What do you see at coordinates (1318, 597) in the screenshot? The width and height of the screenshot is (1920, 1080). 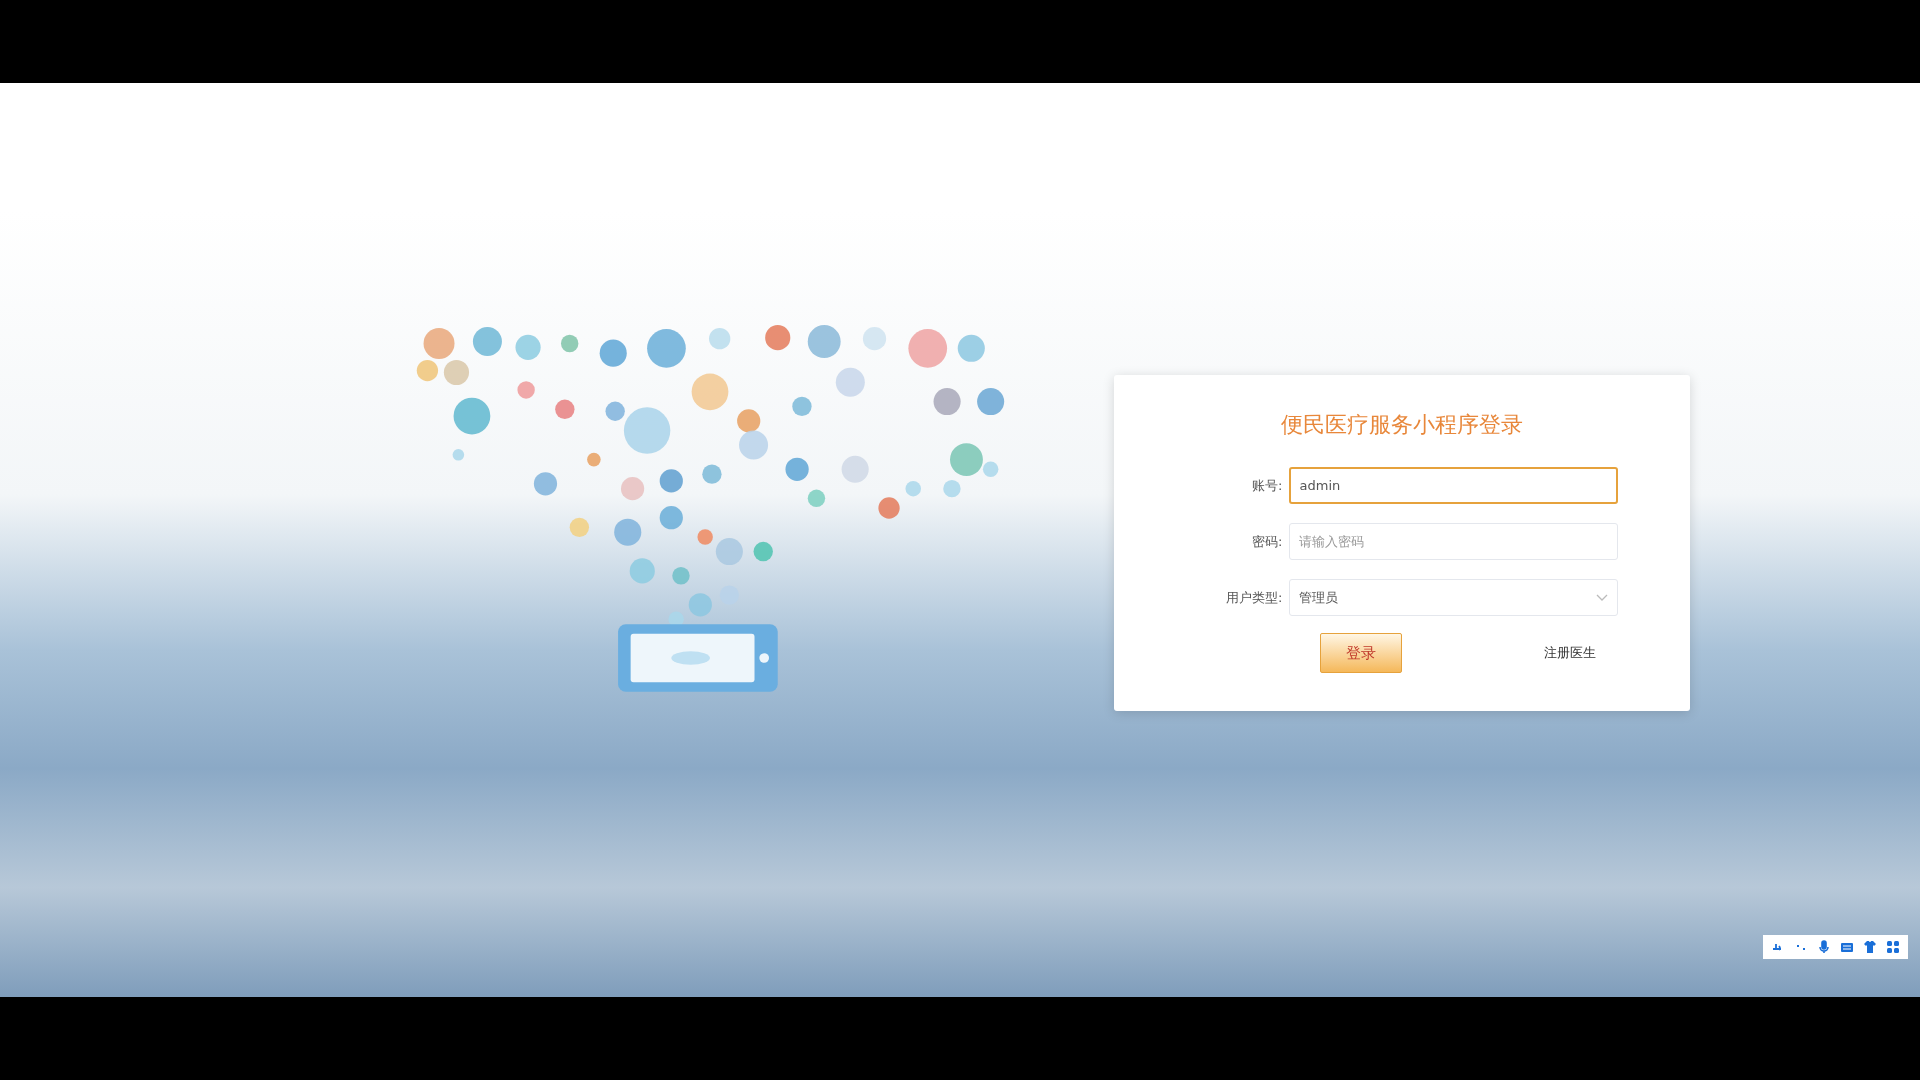 I see `select-value: 管理员` at bounding box center [1318, 597].